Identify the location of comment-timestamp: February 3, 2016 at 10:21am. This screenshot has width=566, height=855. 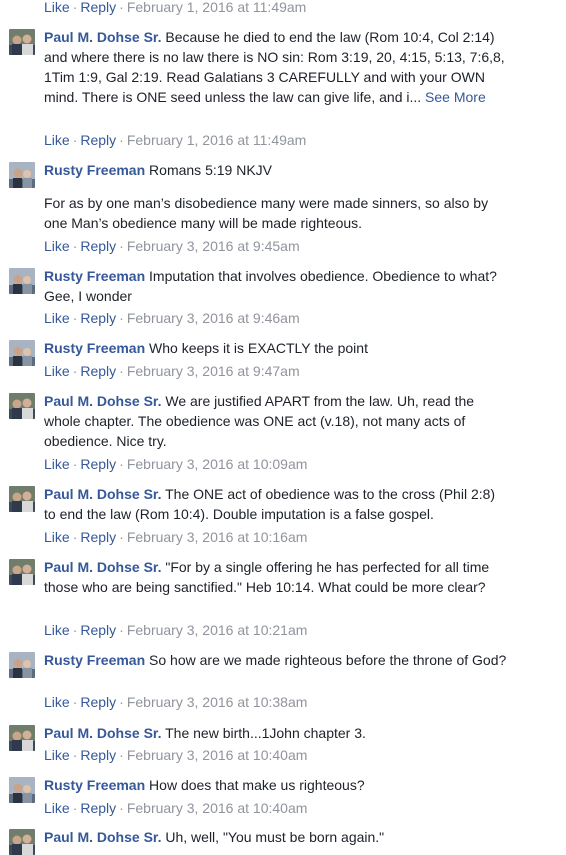
(217, 630).